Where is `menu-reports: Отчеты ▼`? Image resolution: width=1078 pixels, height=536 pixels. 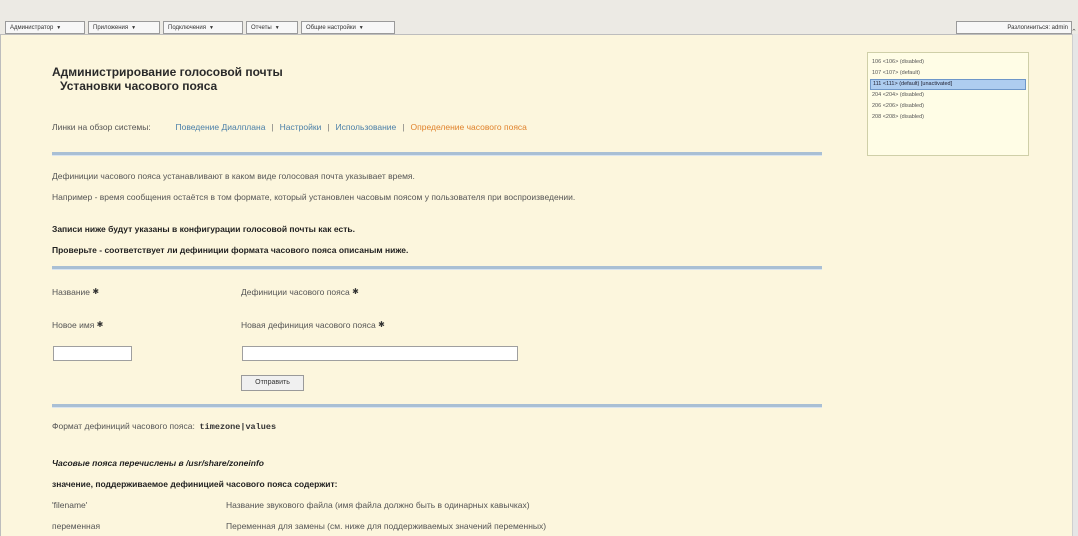
menu-reports: Отчеты ▼ is located at coordinates (272, 27).